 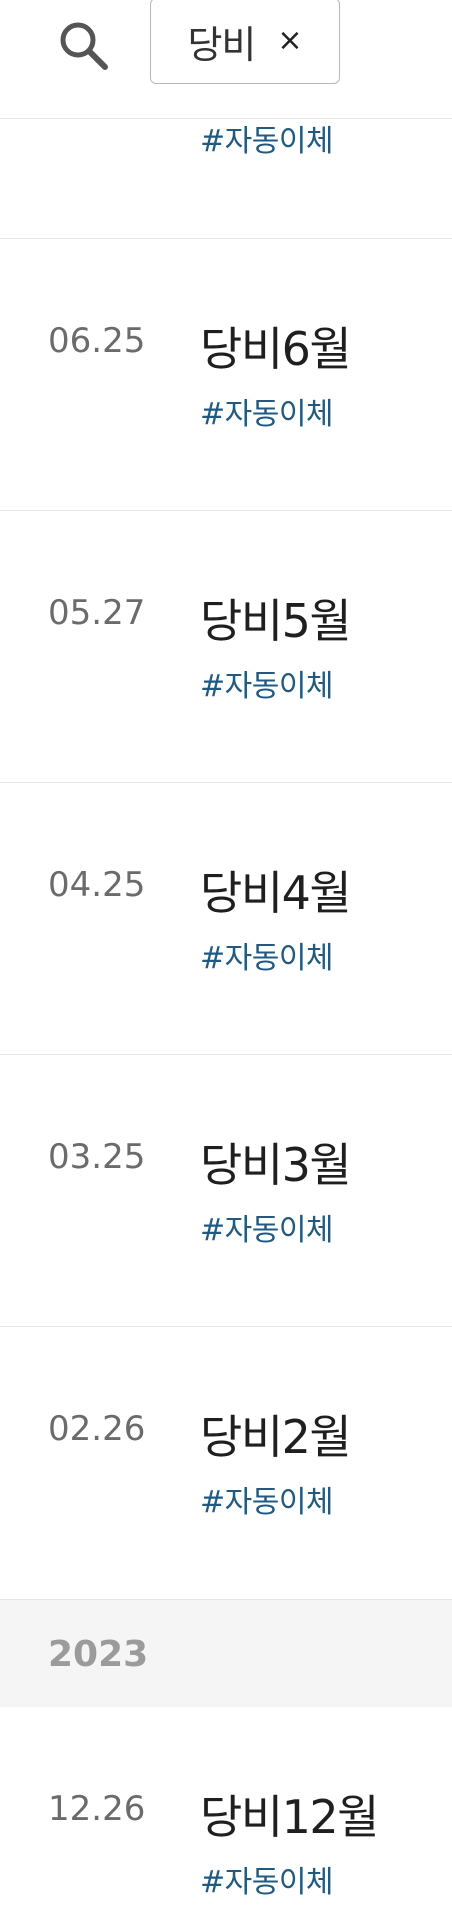 I want to click on year-section-header: 2023, so click(x=226, y=1653).